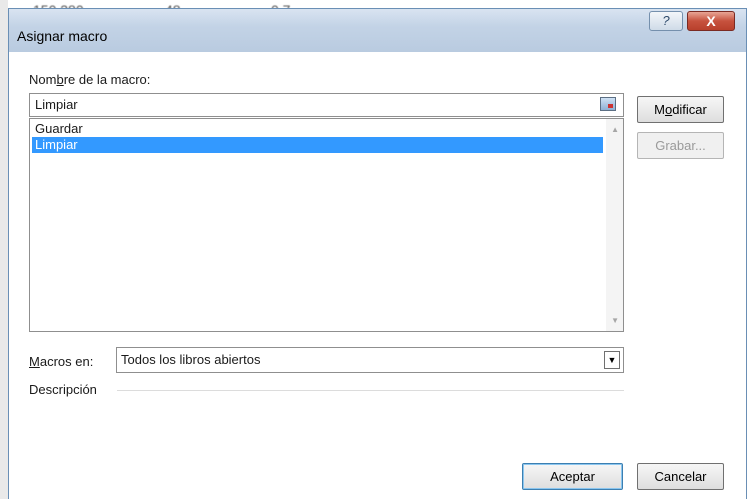 Image resolution: width=747 pixels, height=500 pixels. I want to click on description-section: Descripción, so click(326, 390).